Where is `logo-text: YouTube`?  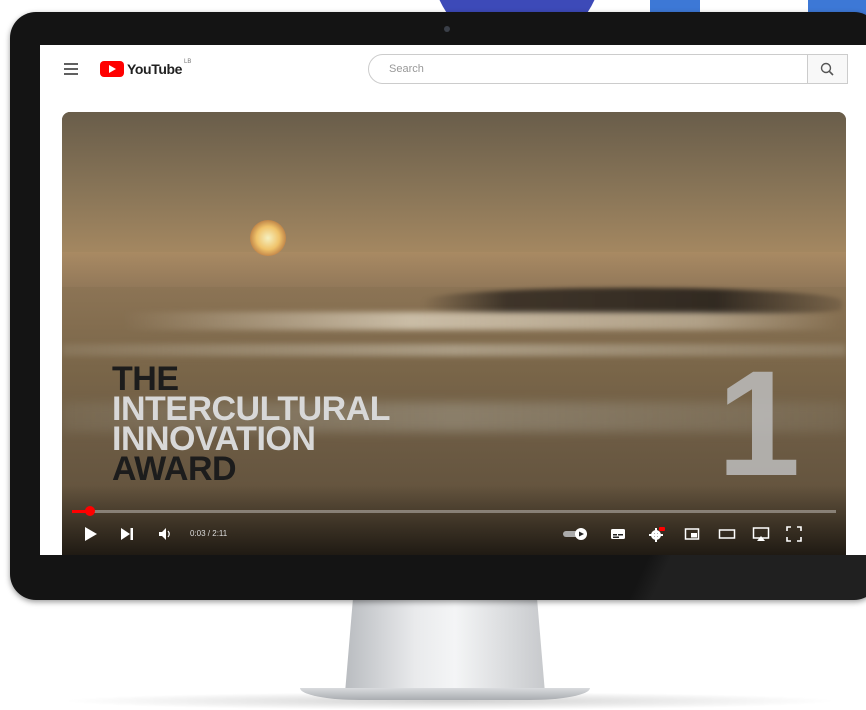 logo-text: YouTube is located at coordinates (155, 69).